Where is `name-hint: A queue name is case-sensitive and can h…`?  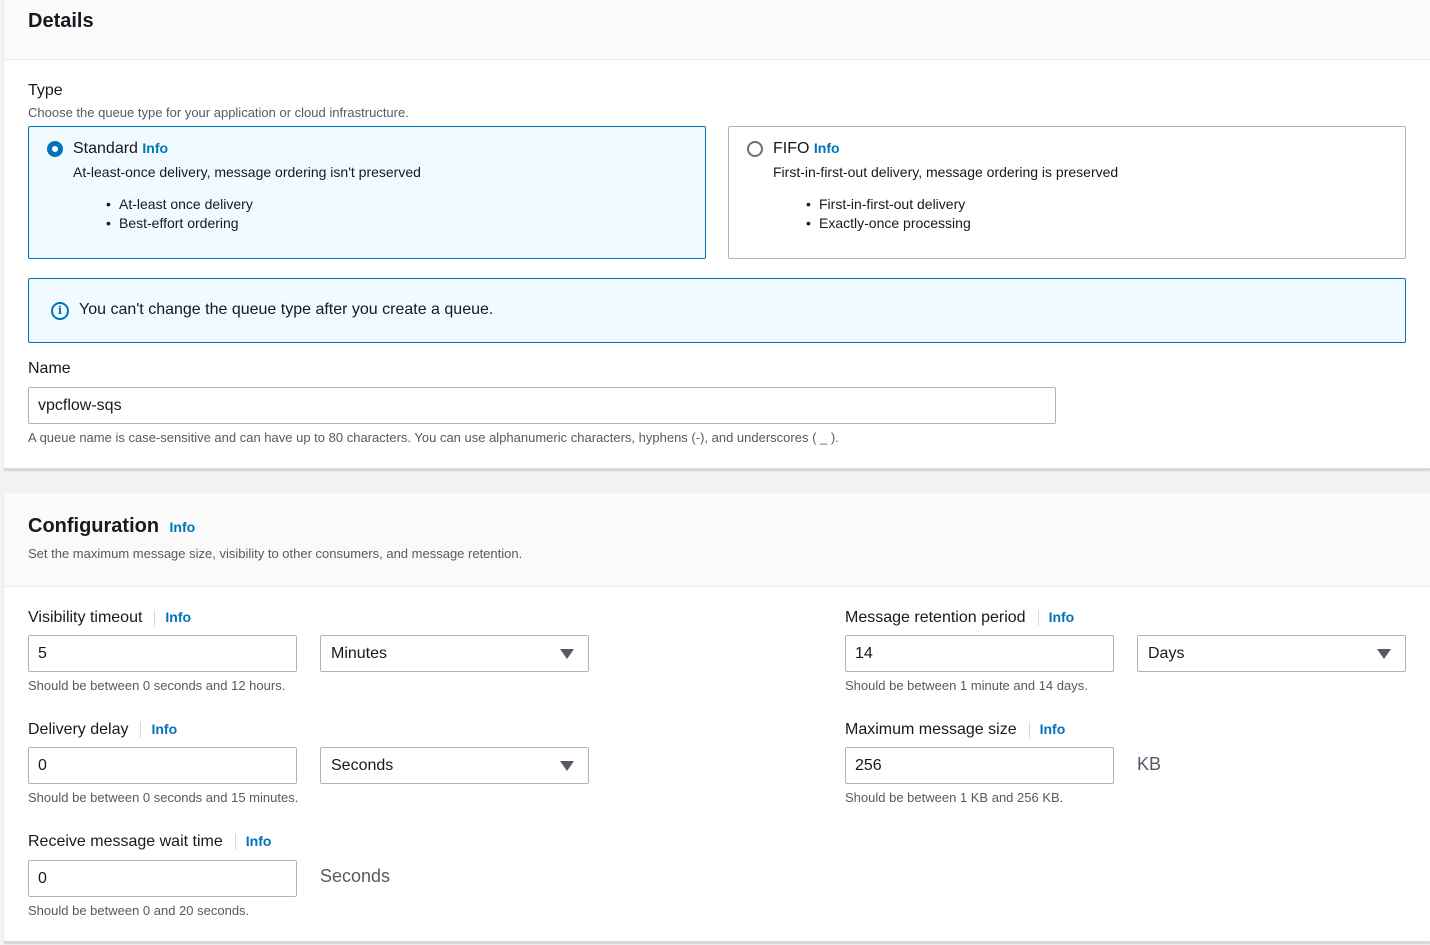 name-hint: A queue name is case-sensitive and can h… is located at coordinates (433, 437).